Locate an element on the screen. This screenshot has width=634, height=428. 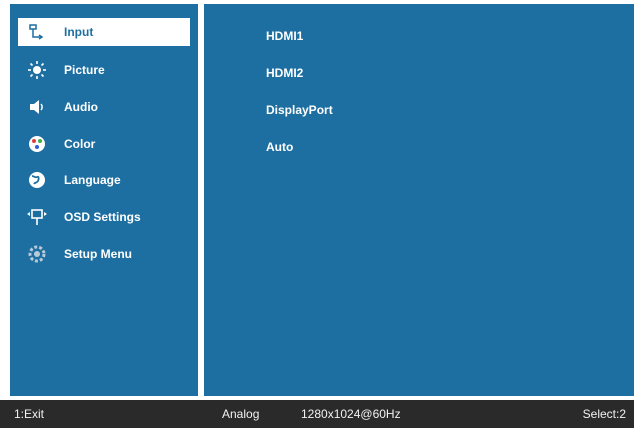
menu-item-osd-settings: OSD Settings is located at coordinates (104, 217).